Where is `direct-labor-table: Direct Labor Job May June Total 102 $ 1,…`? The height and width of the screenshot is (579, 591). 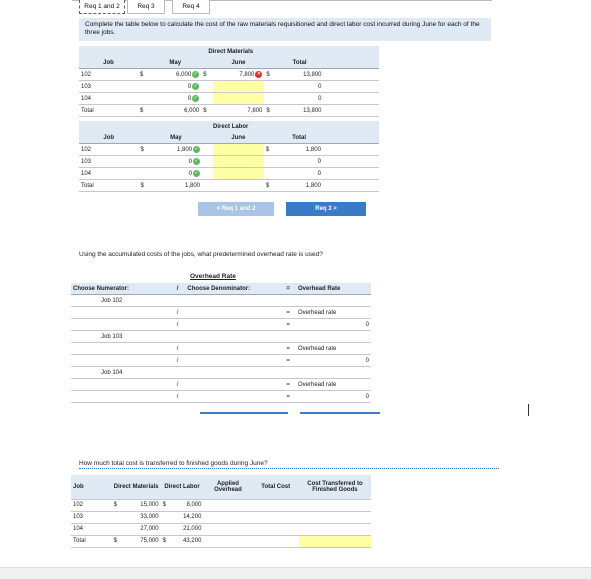
direct-labor-table: Direct Labor Job May June Total 102 $ 1,… is located at coordinates (229, 156).